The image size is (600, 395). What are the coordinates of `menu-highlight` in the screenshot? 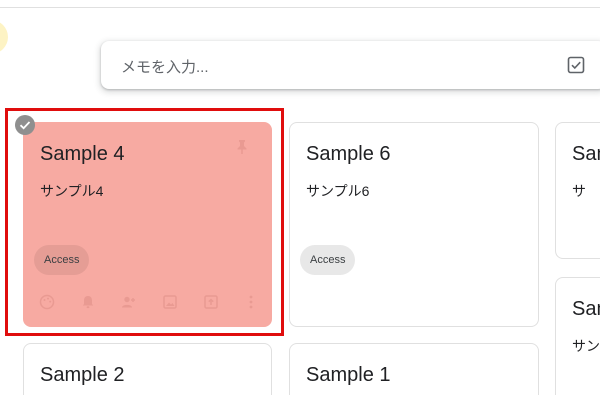 It's located at (4, 37).